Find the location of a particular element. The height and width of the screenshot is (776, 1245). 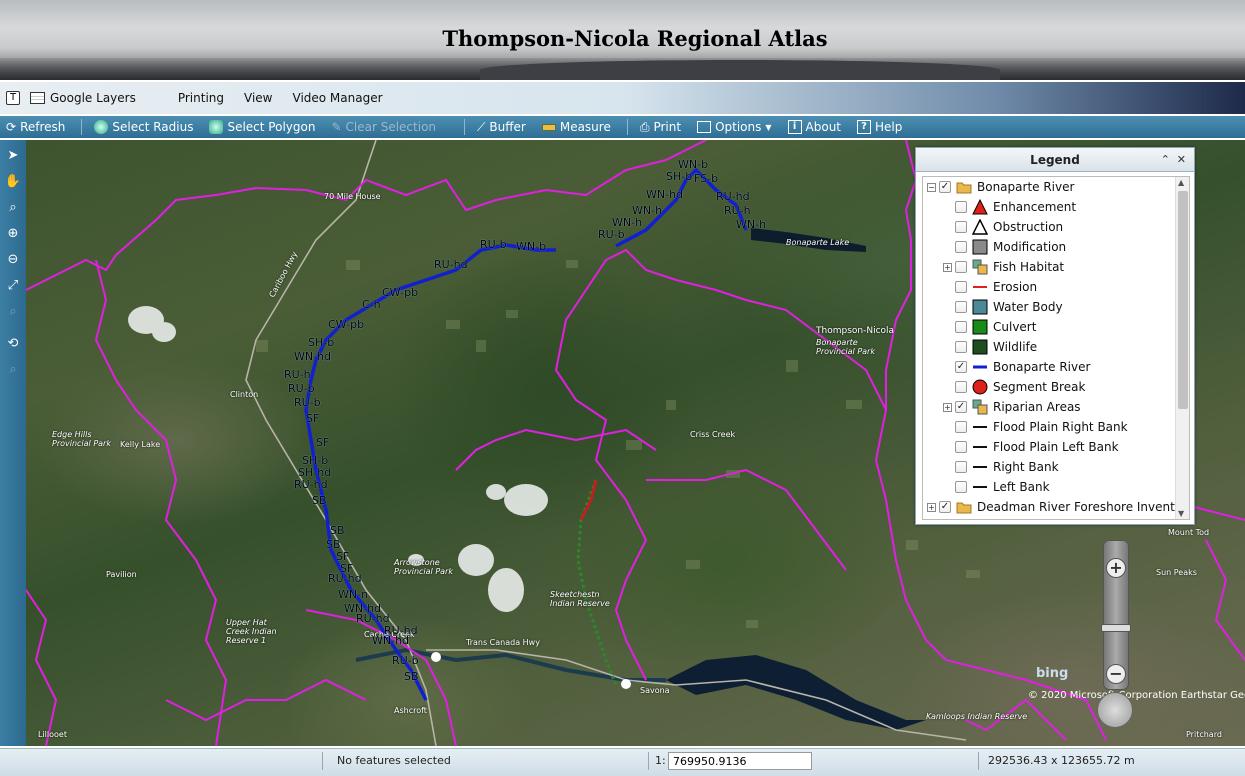

legend-item: Flood Plain Left Bank is located at coordinates (1031, 447).